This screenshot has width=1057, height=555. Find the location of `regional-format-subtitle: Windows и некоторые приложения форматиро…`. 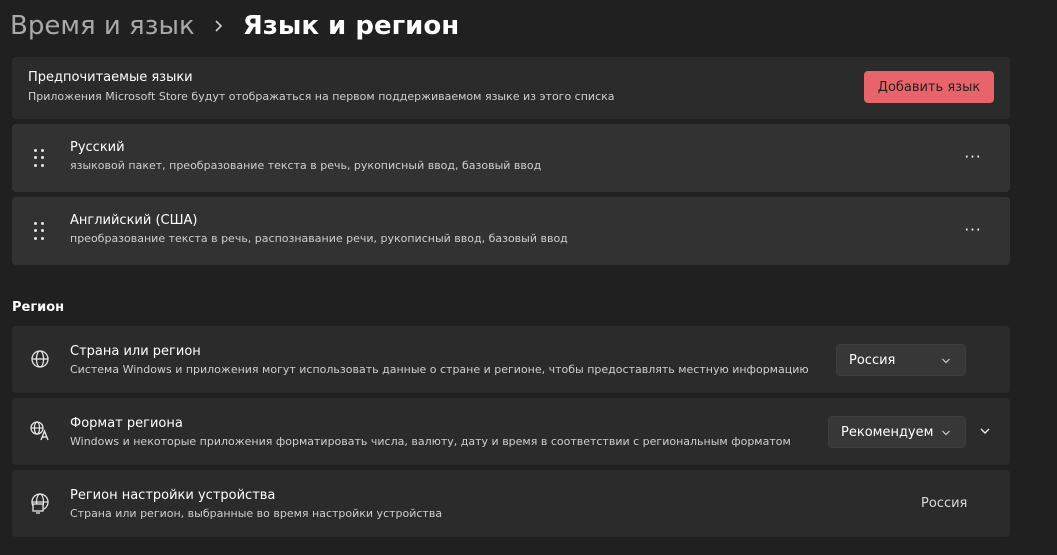

regional-format-subtitle: Windows и некоторые приложения форматиро… is located at coordinates (430, 441).